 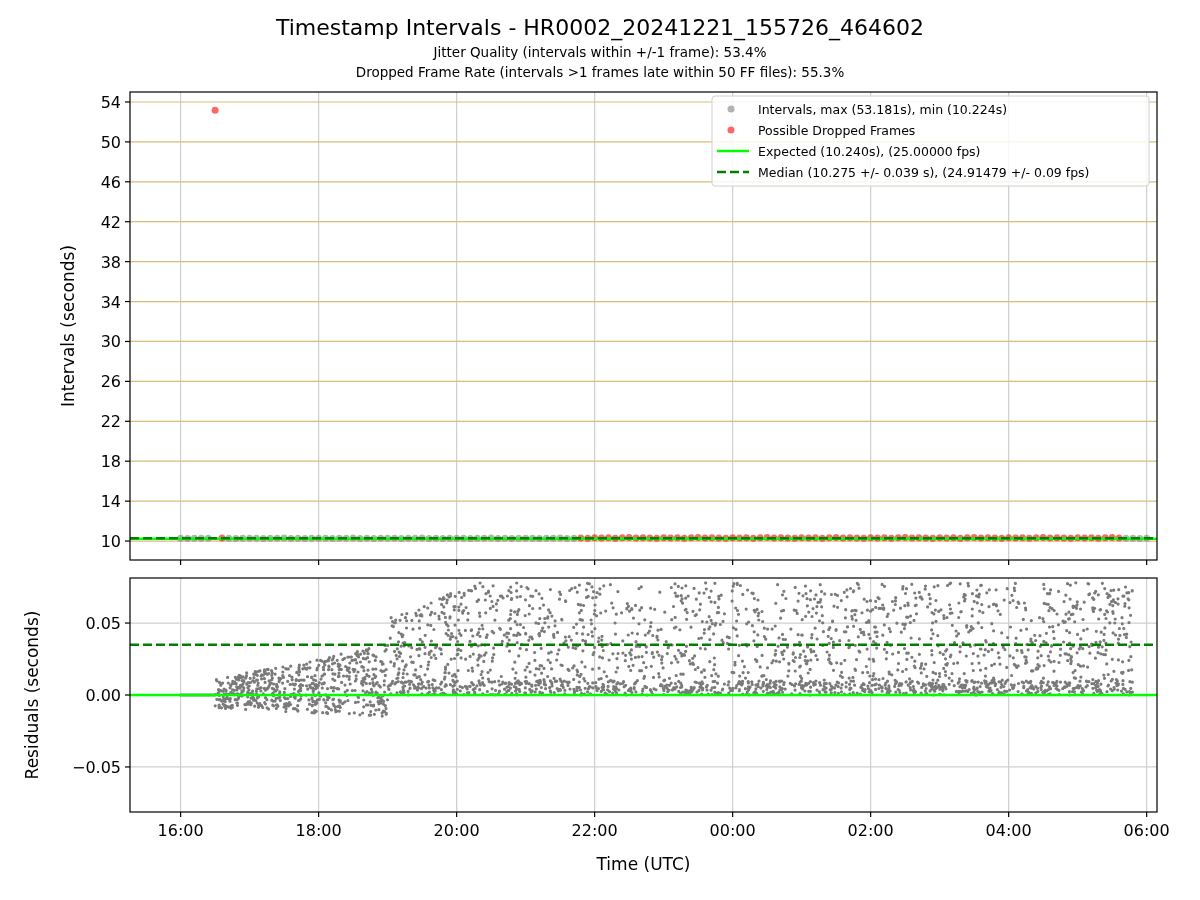 What do you see at coordinates (643, 864) in the screenshot?
I see `axis-label: Time (UTC)` at bounding box center [643, 864].